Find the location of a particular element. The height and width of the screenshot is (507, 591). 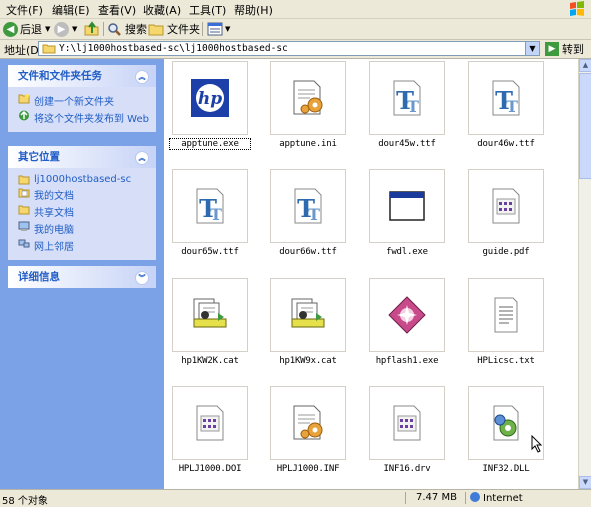

document-grid-icon is located at coordinates (210, 423).